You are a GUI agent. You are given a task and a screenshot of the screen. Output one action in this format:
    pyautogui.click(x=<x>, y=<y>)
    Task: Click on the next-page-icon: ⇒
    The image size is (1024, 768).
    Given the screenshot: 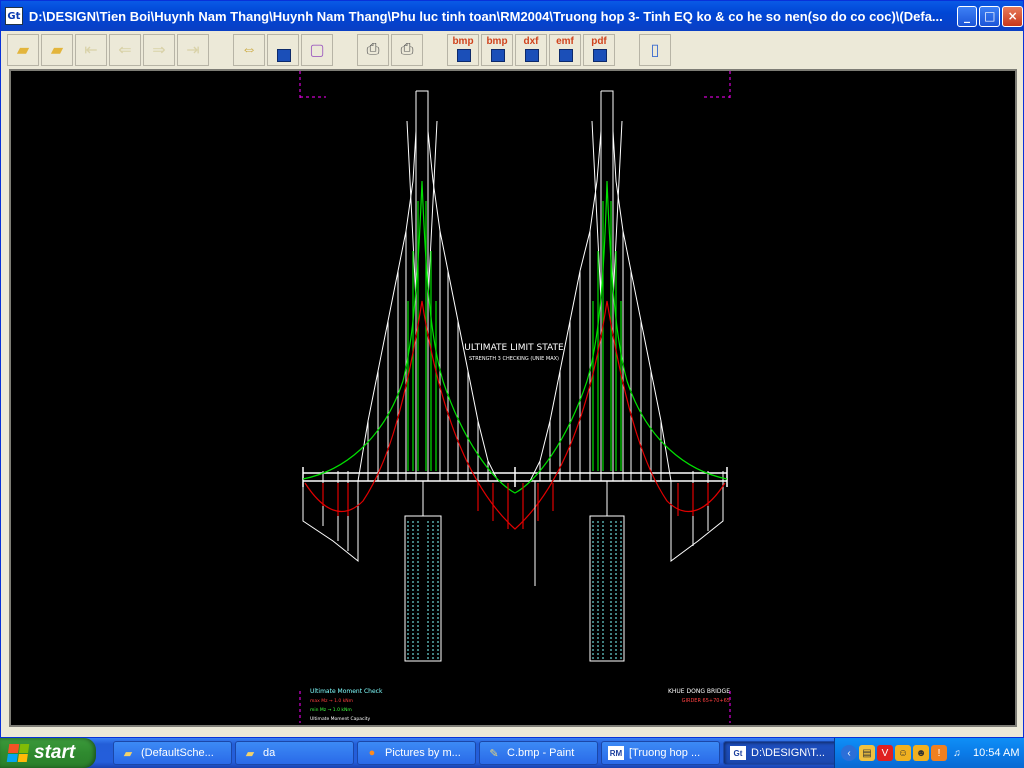 What is the action you would take?
    pyautogui.click(x=159, y=50)
    